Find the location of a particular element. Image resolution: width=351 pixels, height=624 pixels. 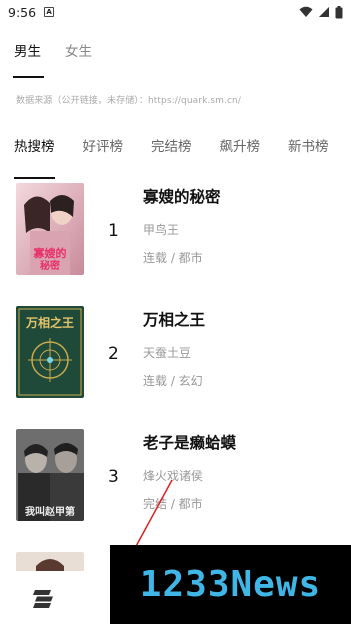

svg-text: 万相之王 is located at coordinates (49, 322).